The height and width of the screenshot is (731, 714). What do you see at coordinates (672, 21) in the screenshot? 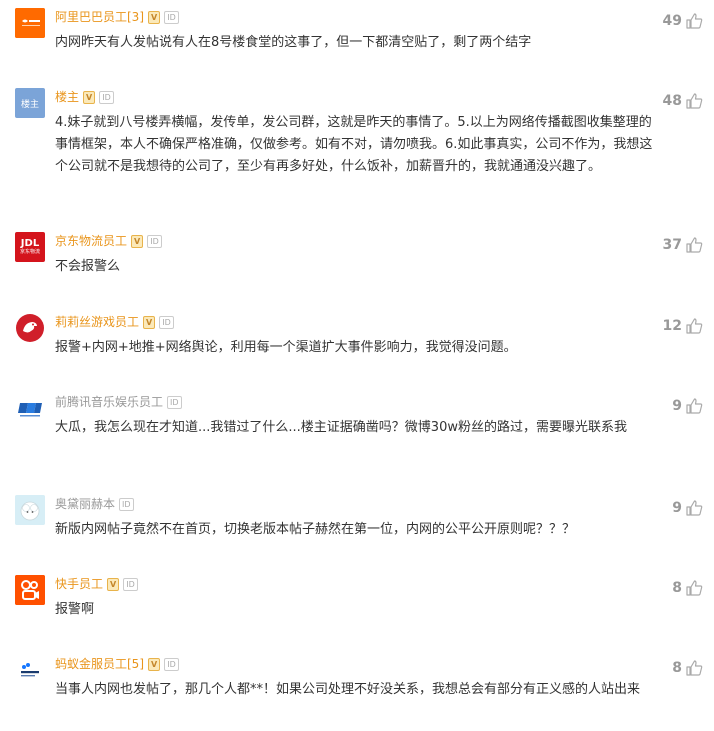
I see `like-count: 49` at bounding box center [672, 21].